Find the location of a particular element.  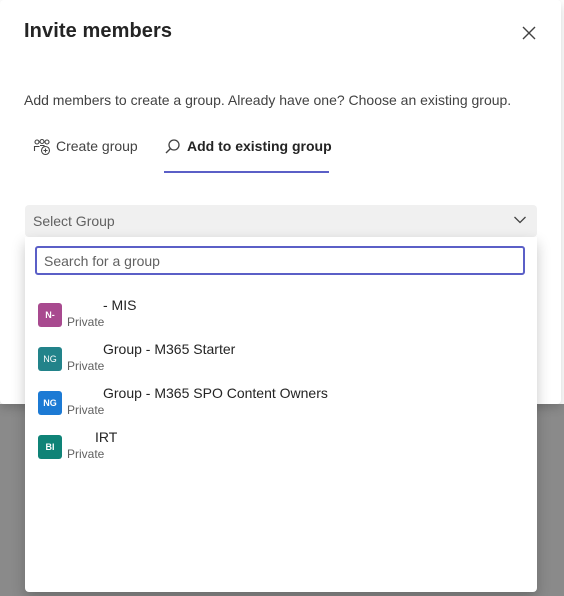

group-name: Group - M365 SPO Content Owners is located at coordinates (215, 393).